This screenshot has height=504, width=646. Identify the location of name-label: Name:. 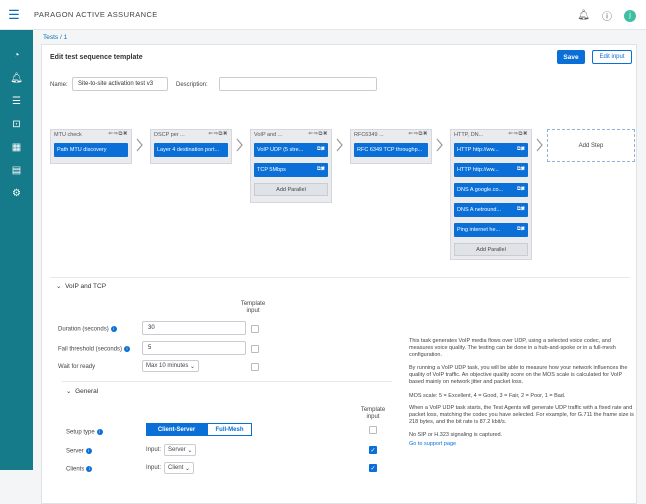
(59, 85).